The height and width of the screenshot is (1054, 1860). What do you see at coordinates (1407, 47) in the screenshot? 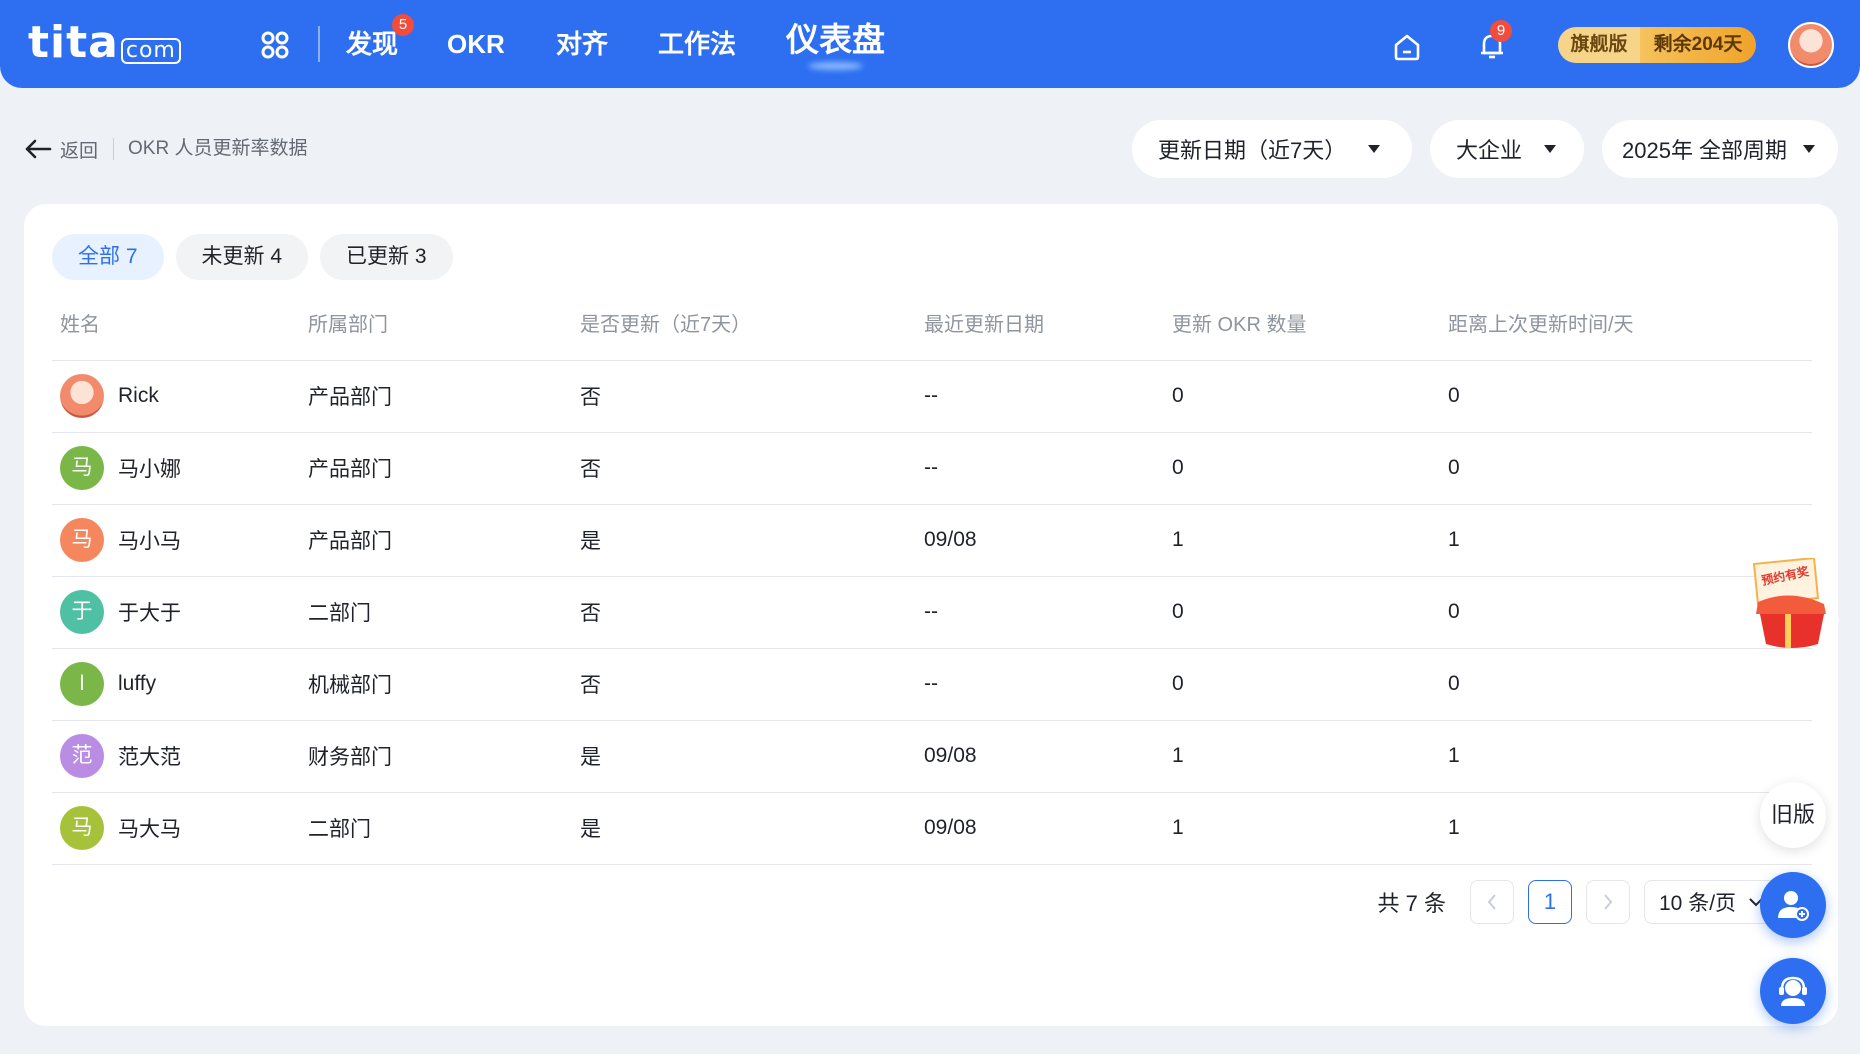
I see `home-icon` at bounding box center [1407, 47].